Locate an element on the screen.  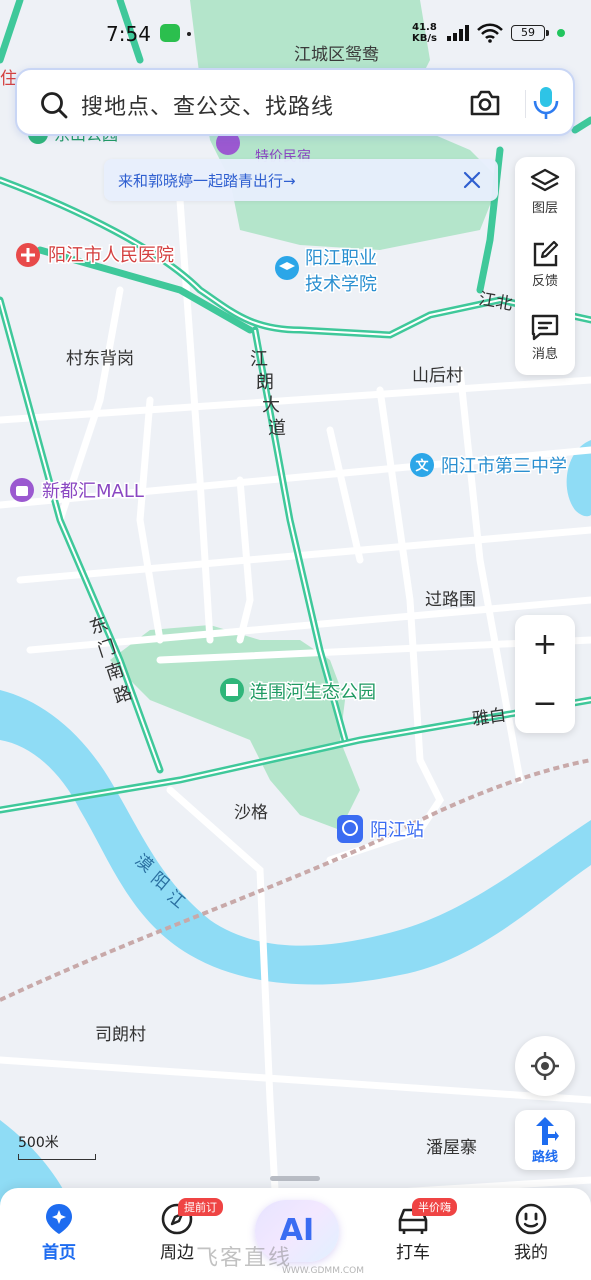
park-marker is located at coordinates (232, 690).